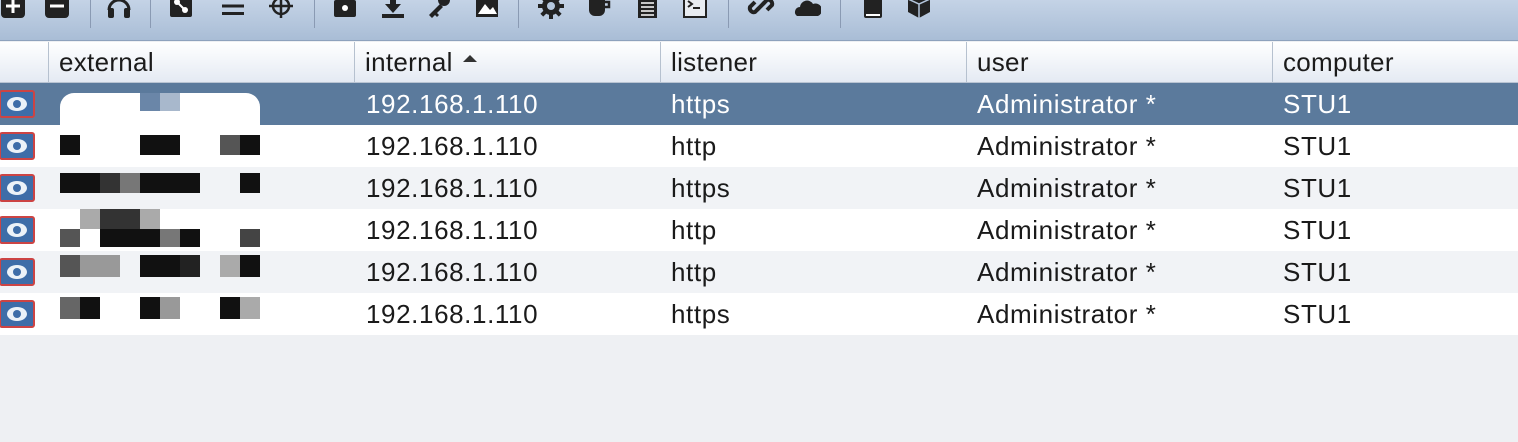 The width and height of the screenshot is (1518, 442). I want to click on targets-icon, so click(181, 13).